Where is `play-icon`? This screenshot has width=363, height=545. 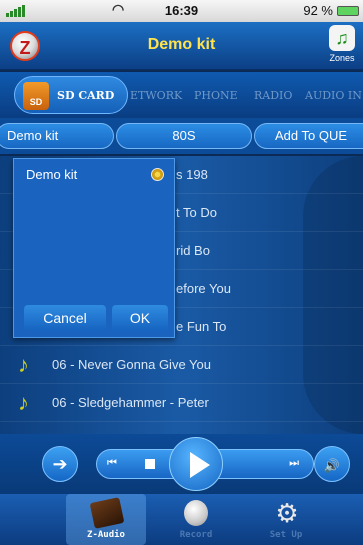
play-icon is located at coordinates (200, 465).